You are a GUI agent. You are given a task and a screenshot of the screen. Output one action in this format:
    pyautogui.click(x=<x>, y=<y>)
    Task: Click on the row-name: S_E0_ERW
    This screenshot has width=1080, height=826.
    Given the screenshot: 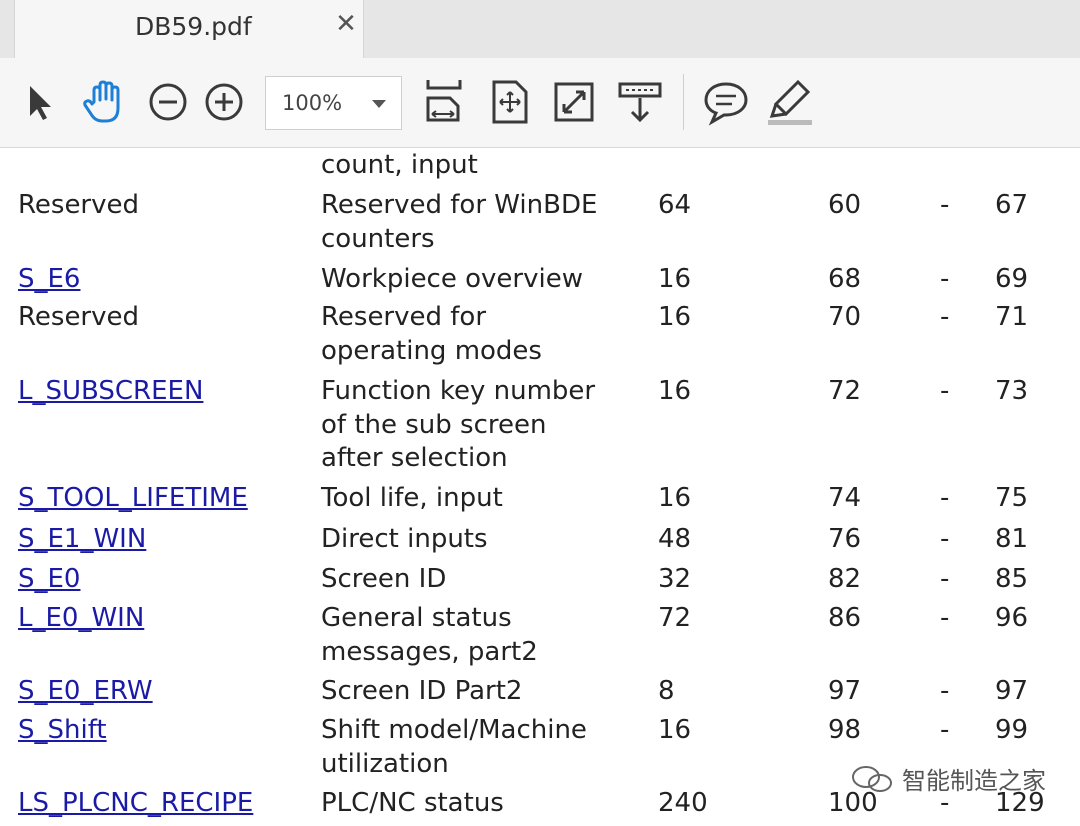 What is the action you would take?
    pyautogui.click(x=85, y=691)
    